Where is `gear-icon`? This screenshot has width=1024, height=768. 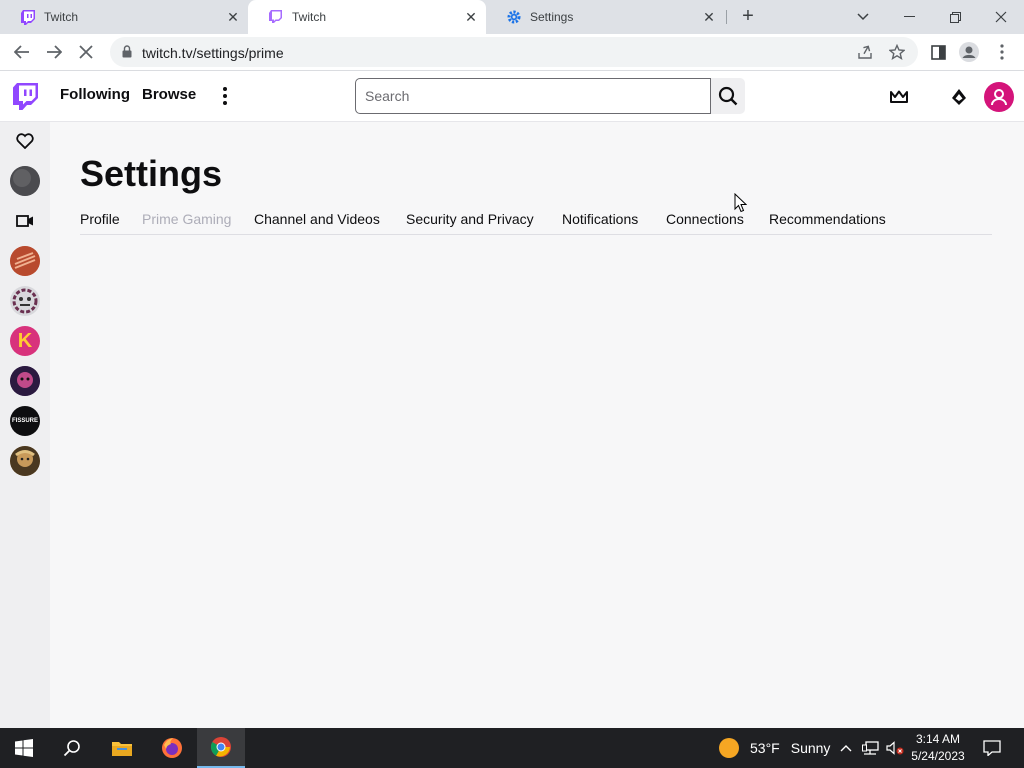
gear-icon is located at coordinates (514, 17).